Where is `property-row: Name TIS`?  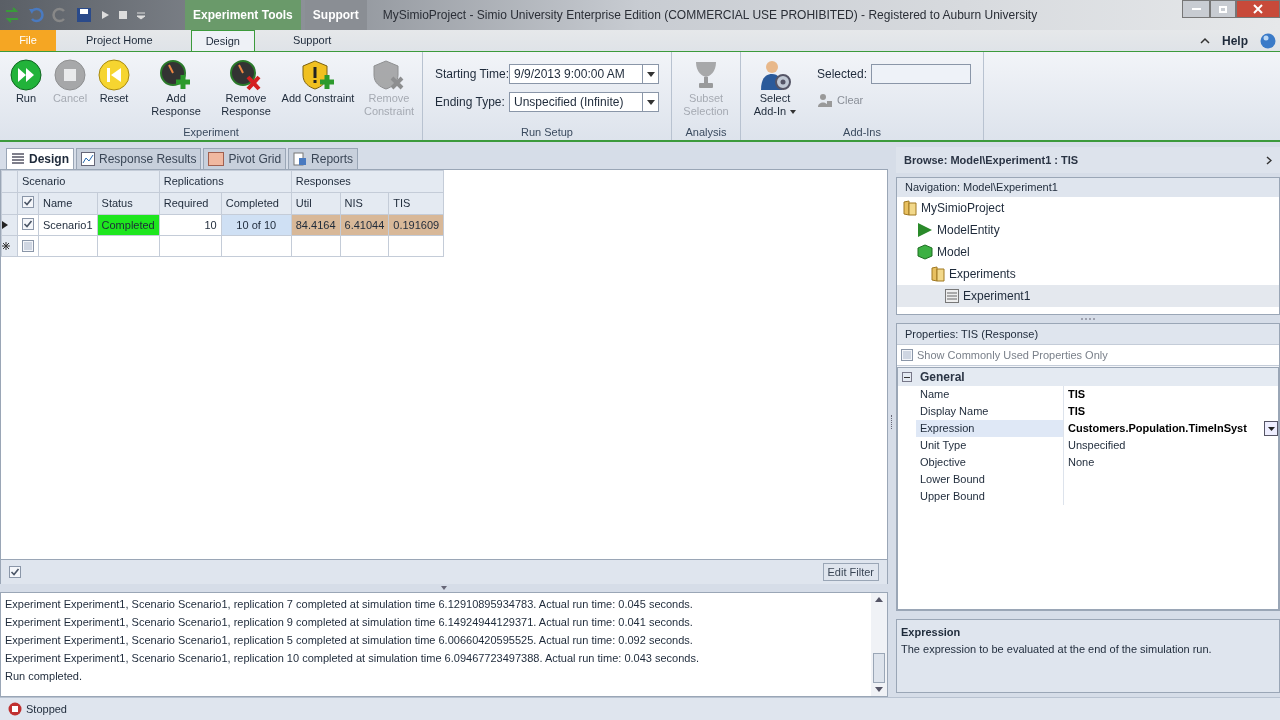 property-row: Name TIS is located at coordinates (1088, 394).